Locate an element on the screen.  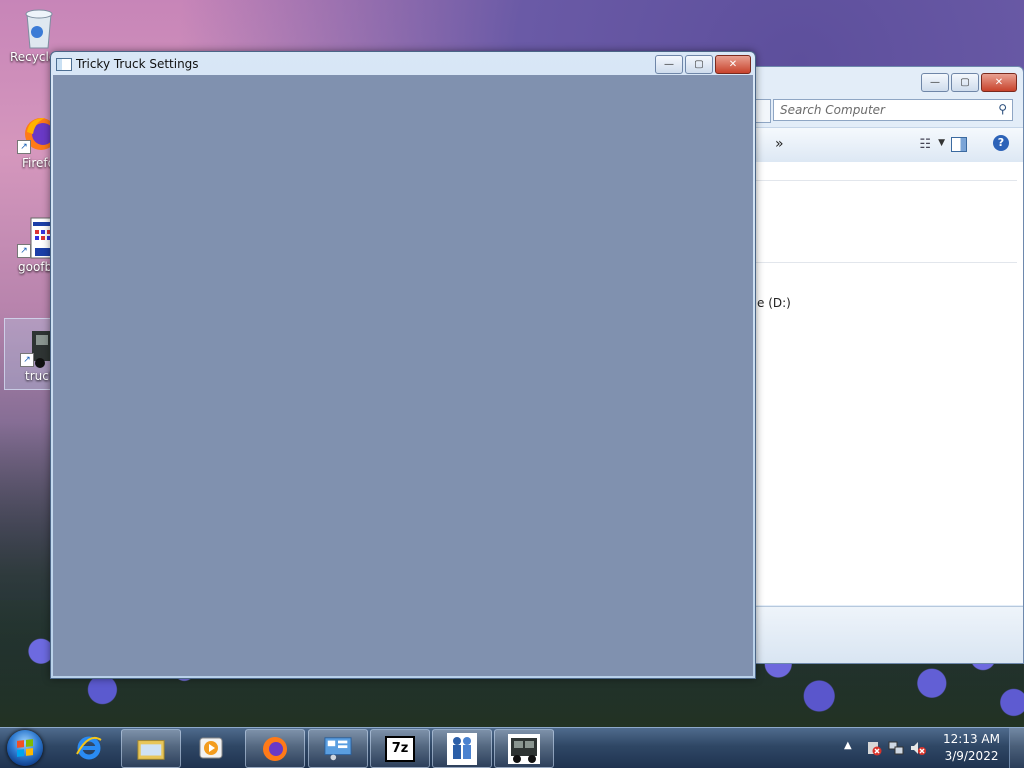
taskbar-file-explorer is located at coordinates (151, 748).